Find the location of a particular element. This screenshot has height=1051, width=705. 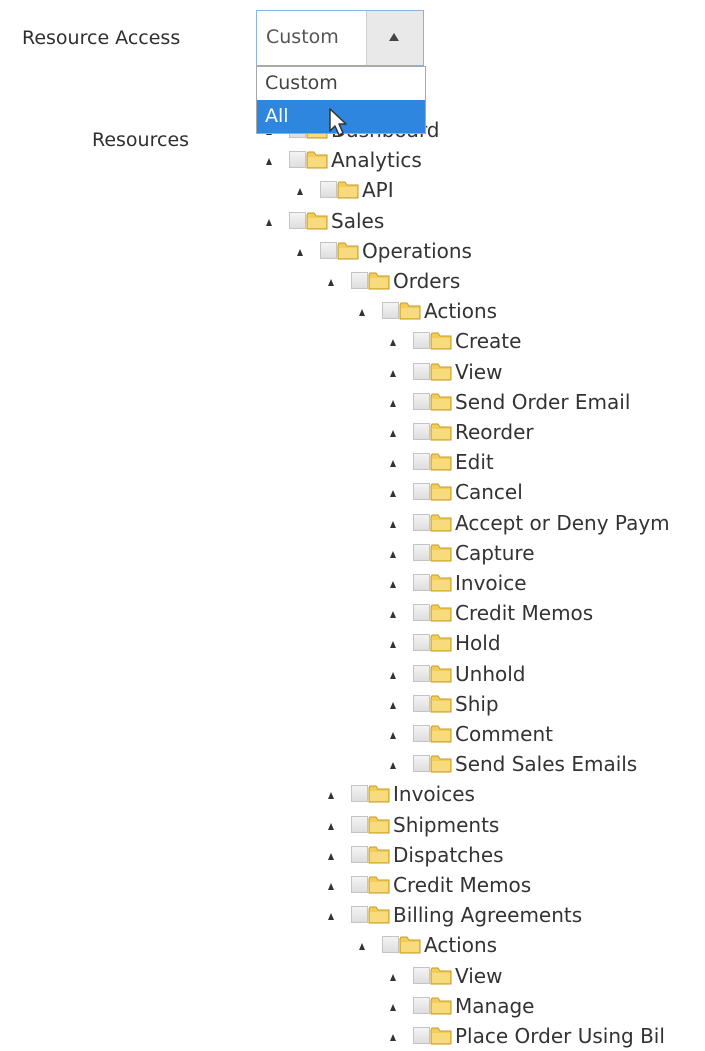

option-custom: Custom is located at coordinates (341, 83).